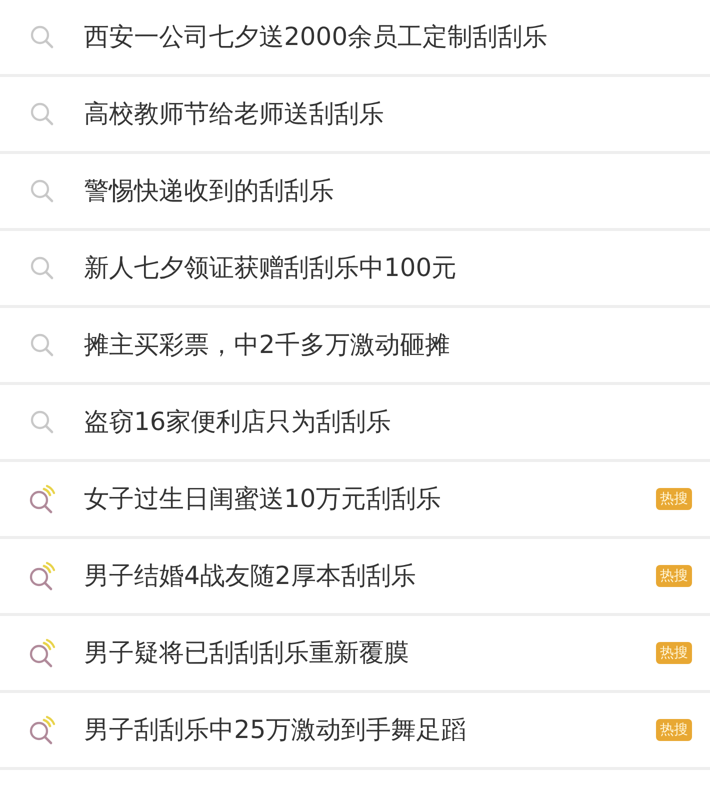 This screenshot has height=802, width=710. I want to click on suggestion-row: 男子结婚4战友随2厚本刮刮乐 热搜, so click(355, 577).